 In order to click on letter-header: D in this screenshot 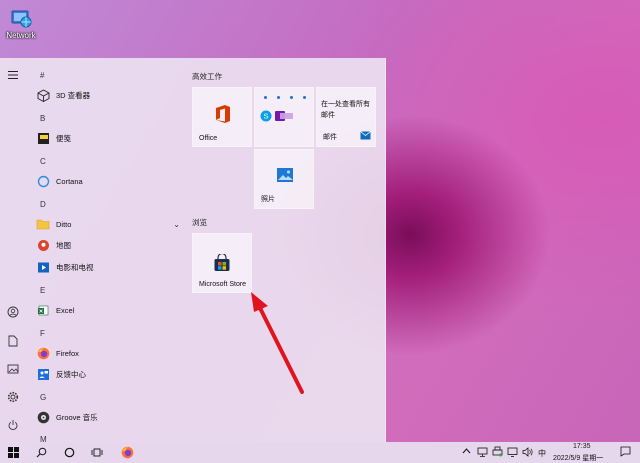, I will do `click(43, 204)`.